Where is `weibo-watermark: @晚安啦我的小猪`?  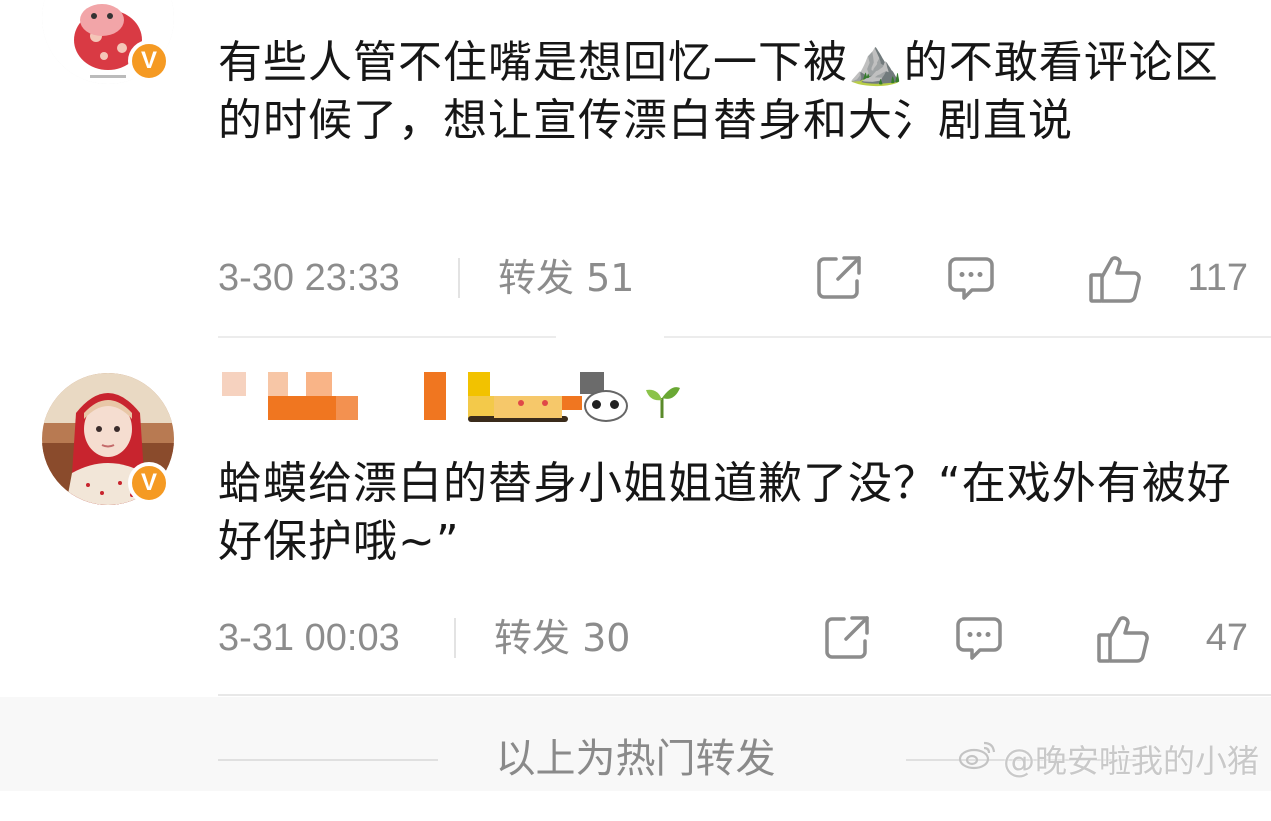
weibo-watermark: @晚安啦我的小猪 is located at coordinates (1108, 759).